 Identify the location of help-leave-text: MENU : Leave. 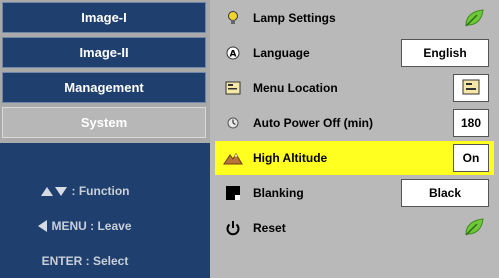
(91, 226).